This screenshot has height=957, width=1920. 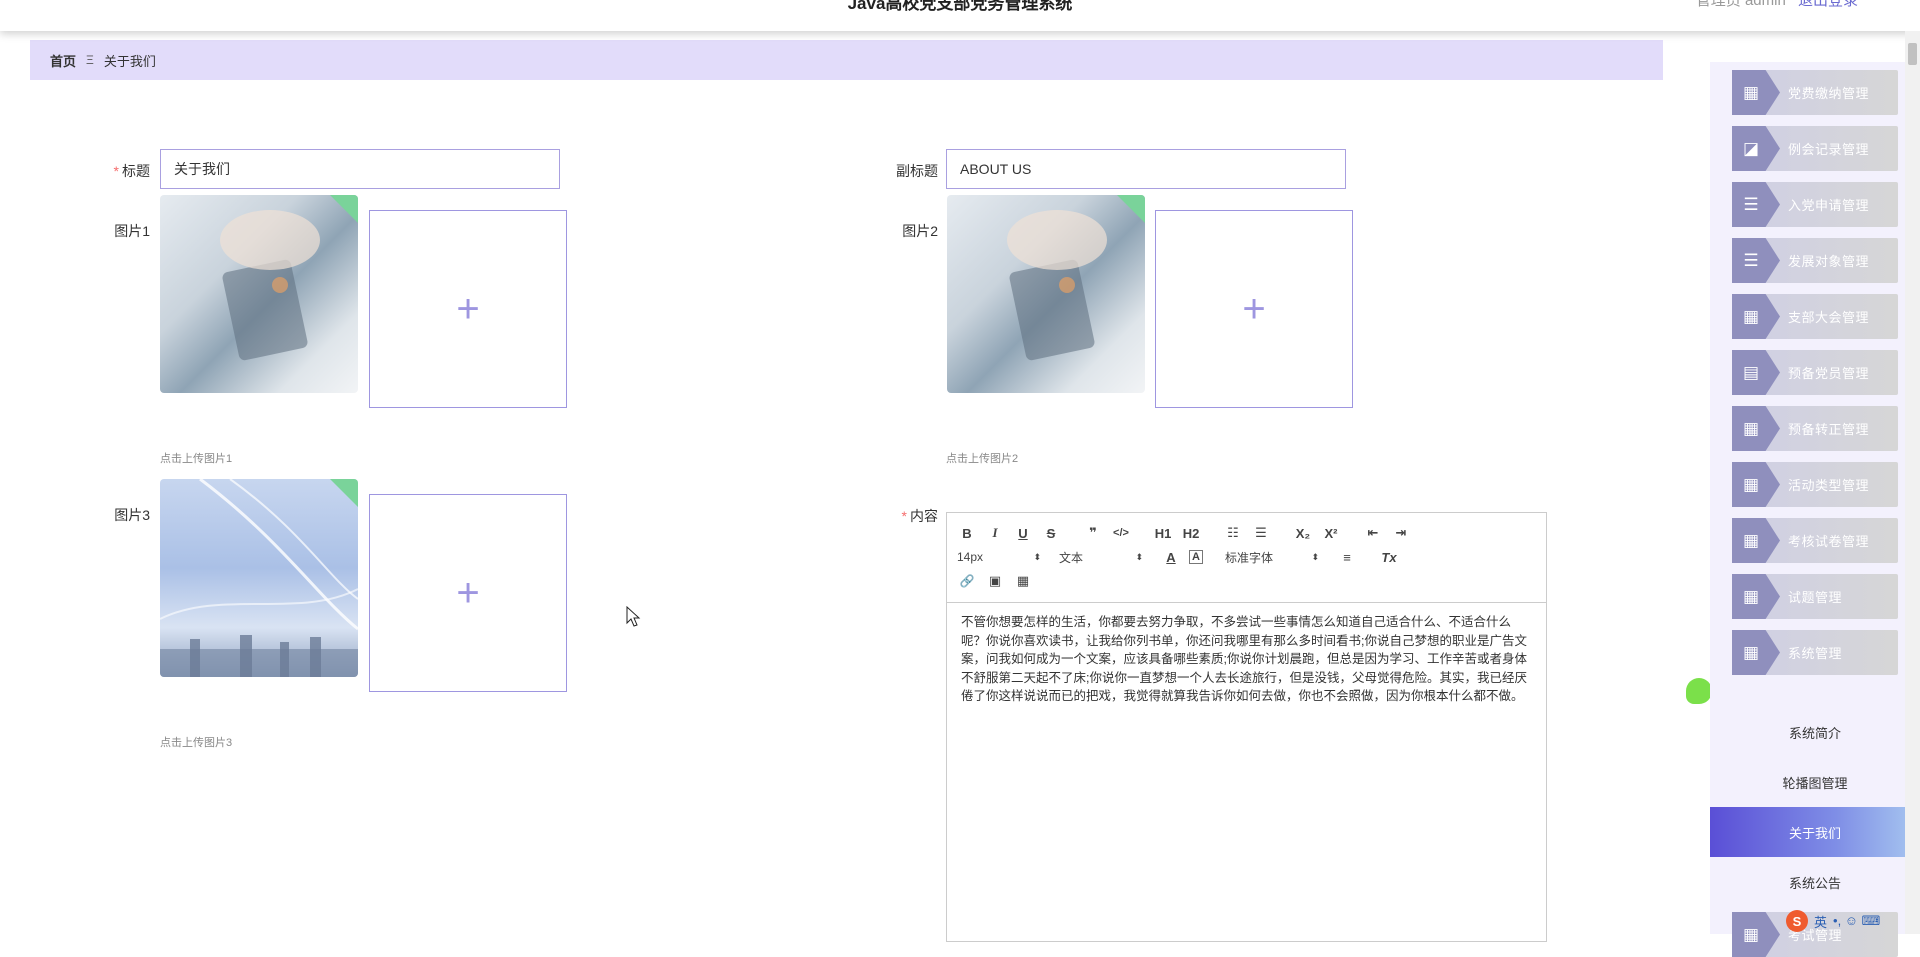 What do you see at coordinates (967, 533) in the screenshot?
I see `bold-button: B` at bounding box center [967, 533].